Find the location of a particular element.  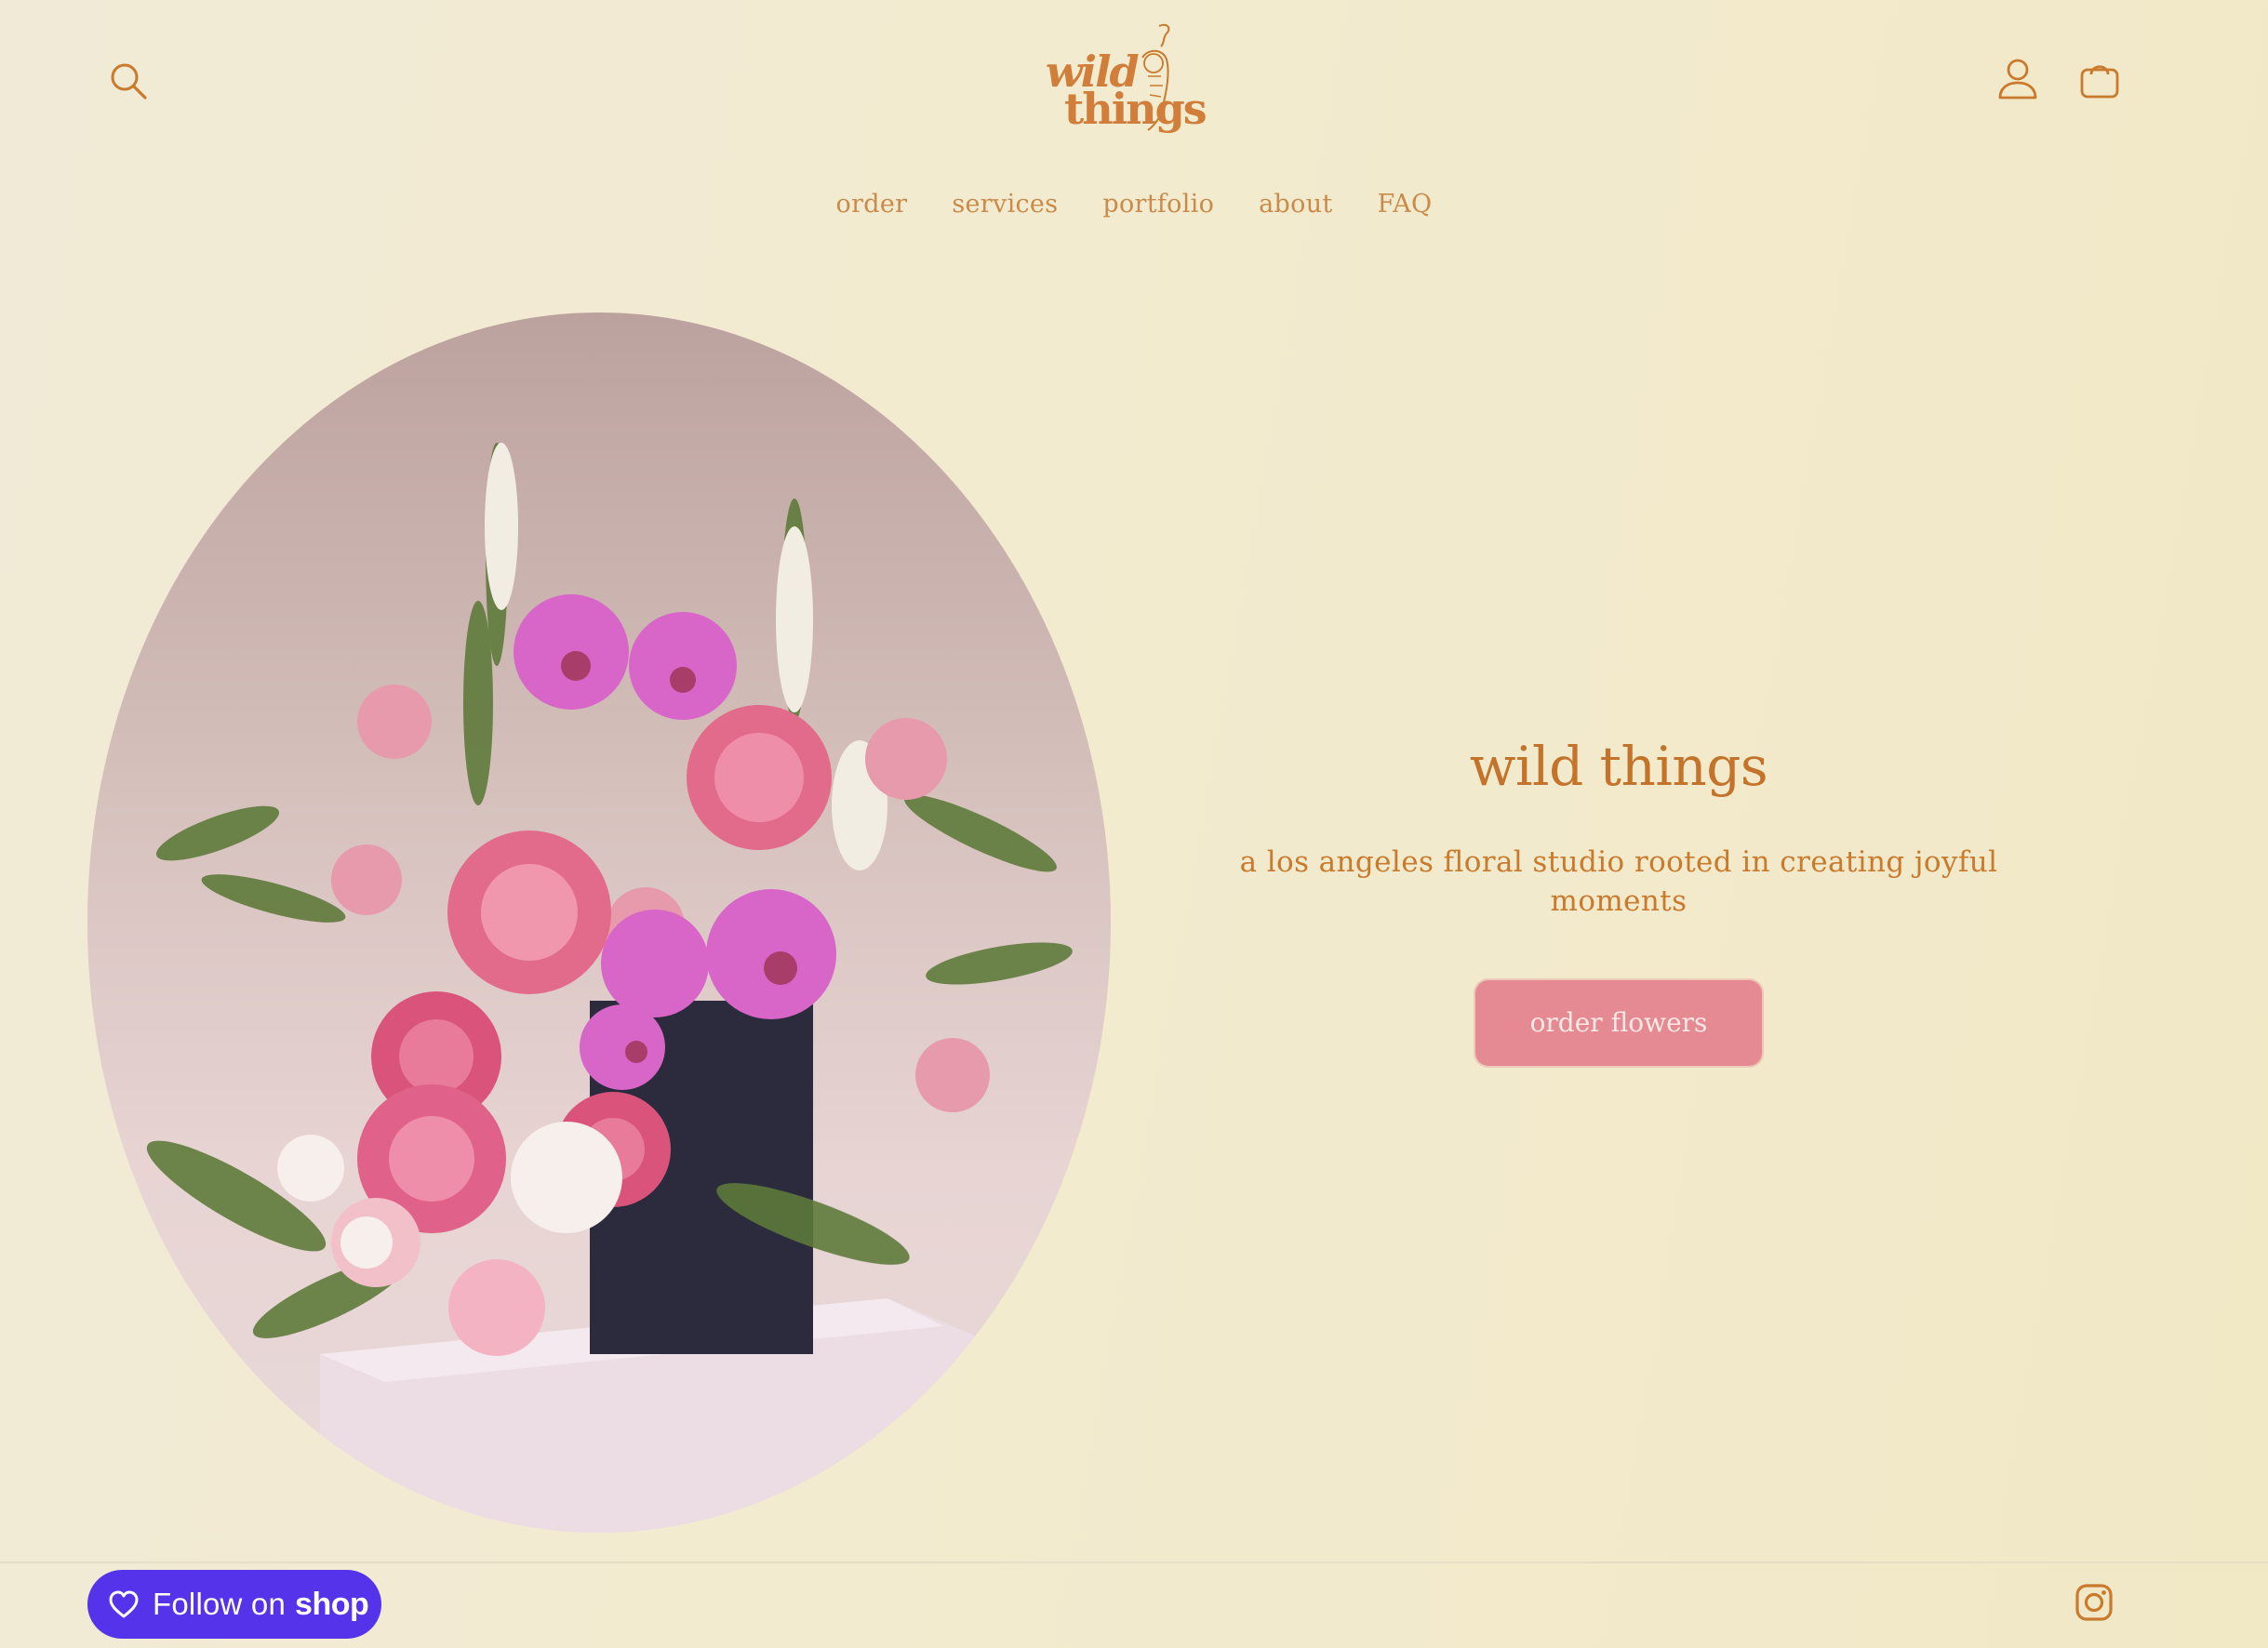

main-nav: order services portfolio about FAQ is located at coordinates (1134, 204).